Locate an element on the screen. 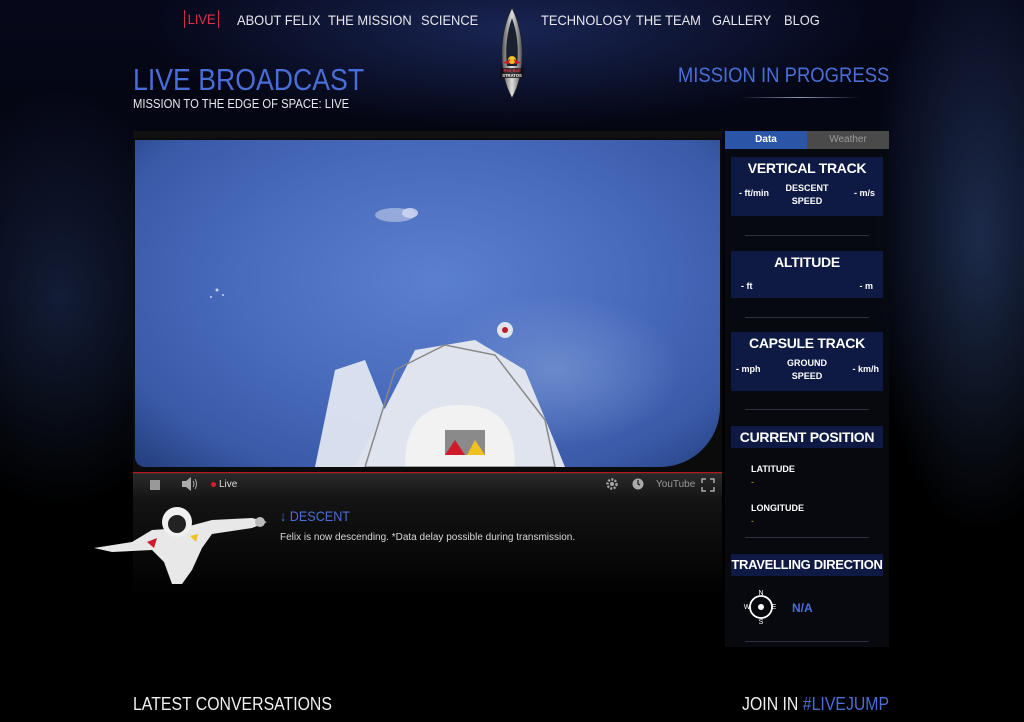 Image resolution: width=1024 pixels, height=722 pixels. nav-science: SCIENCE is located at coordinates (449, 20).